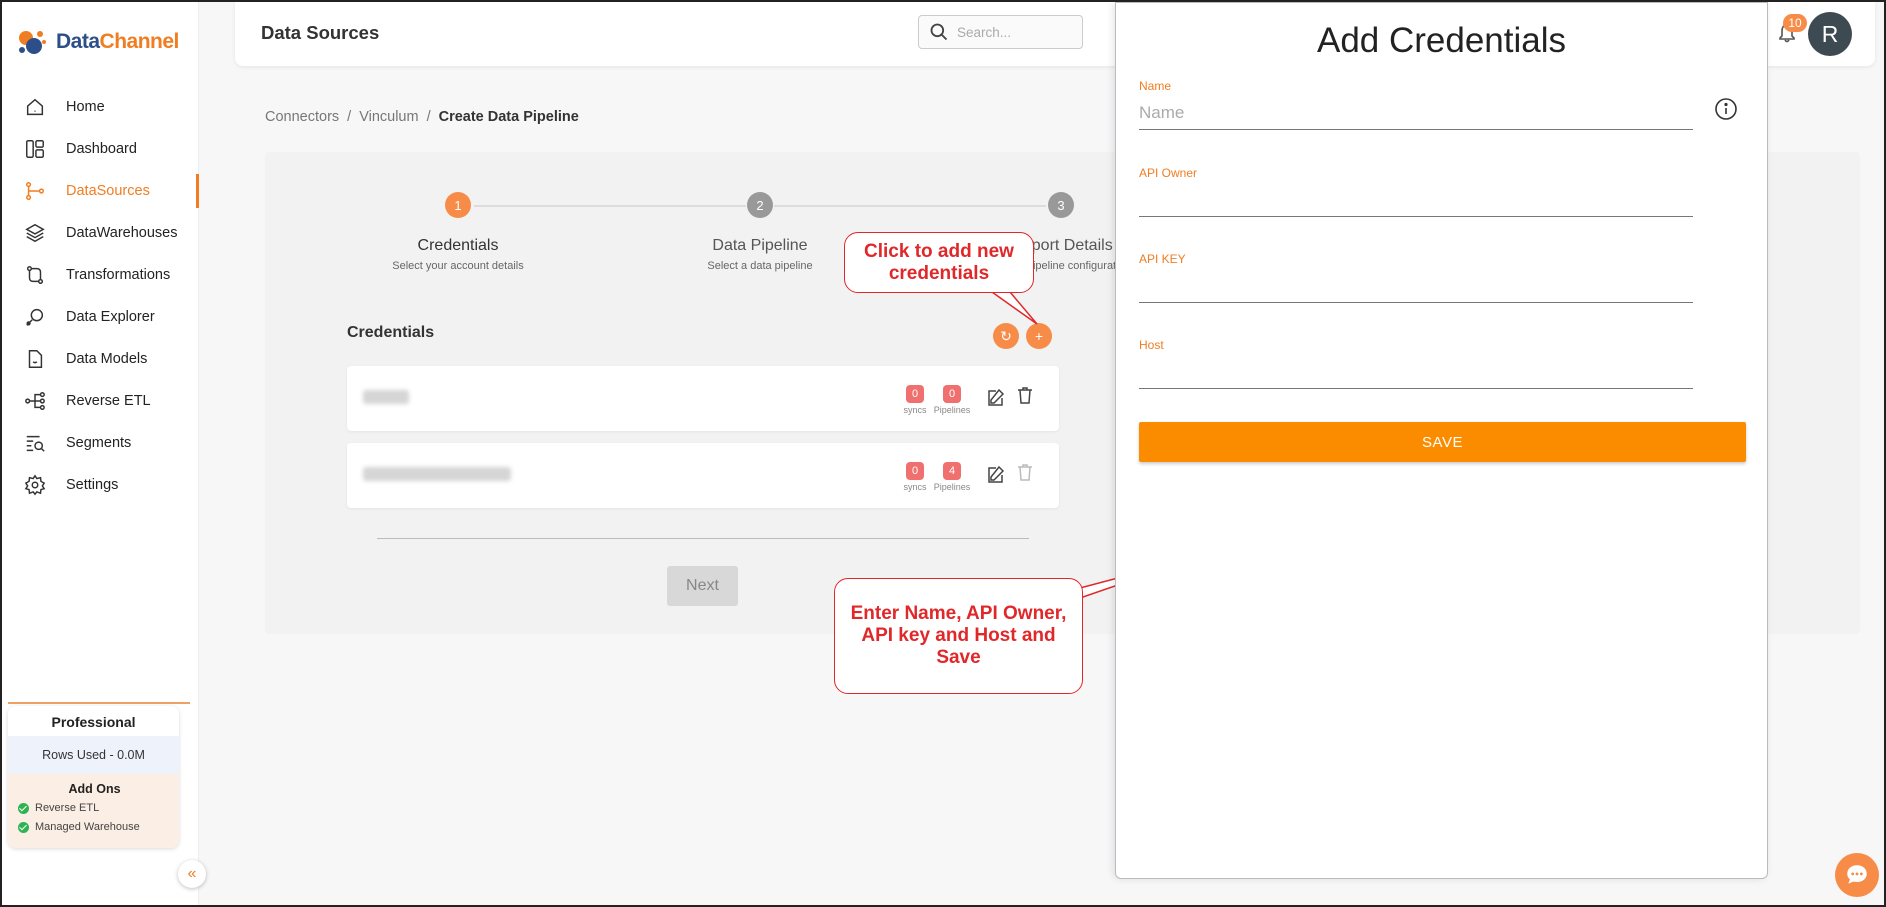  Describe the element at coordinates (1416, 284) in the screenshot. I see `api-key-input` at that location.